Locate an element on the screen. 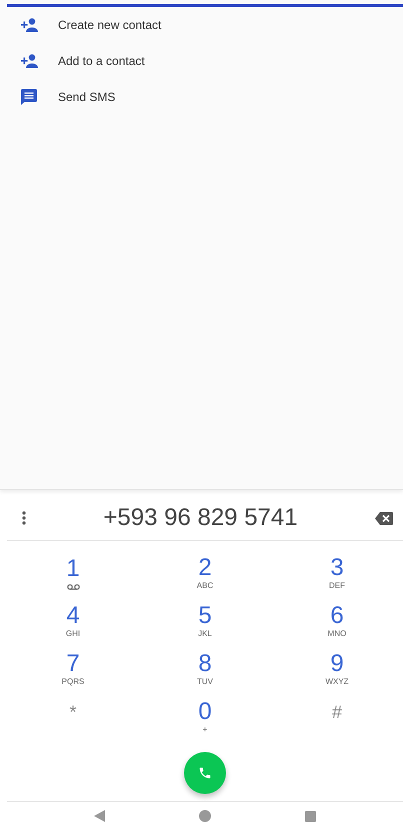 Image resolution: width=403 pixels, height=834 pixels. back-icon is located at coordinates (99, 816).